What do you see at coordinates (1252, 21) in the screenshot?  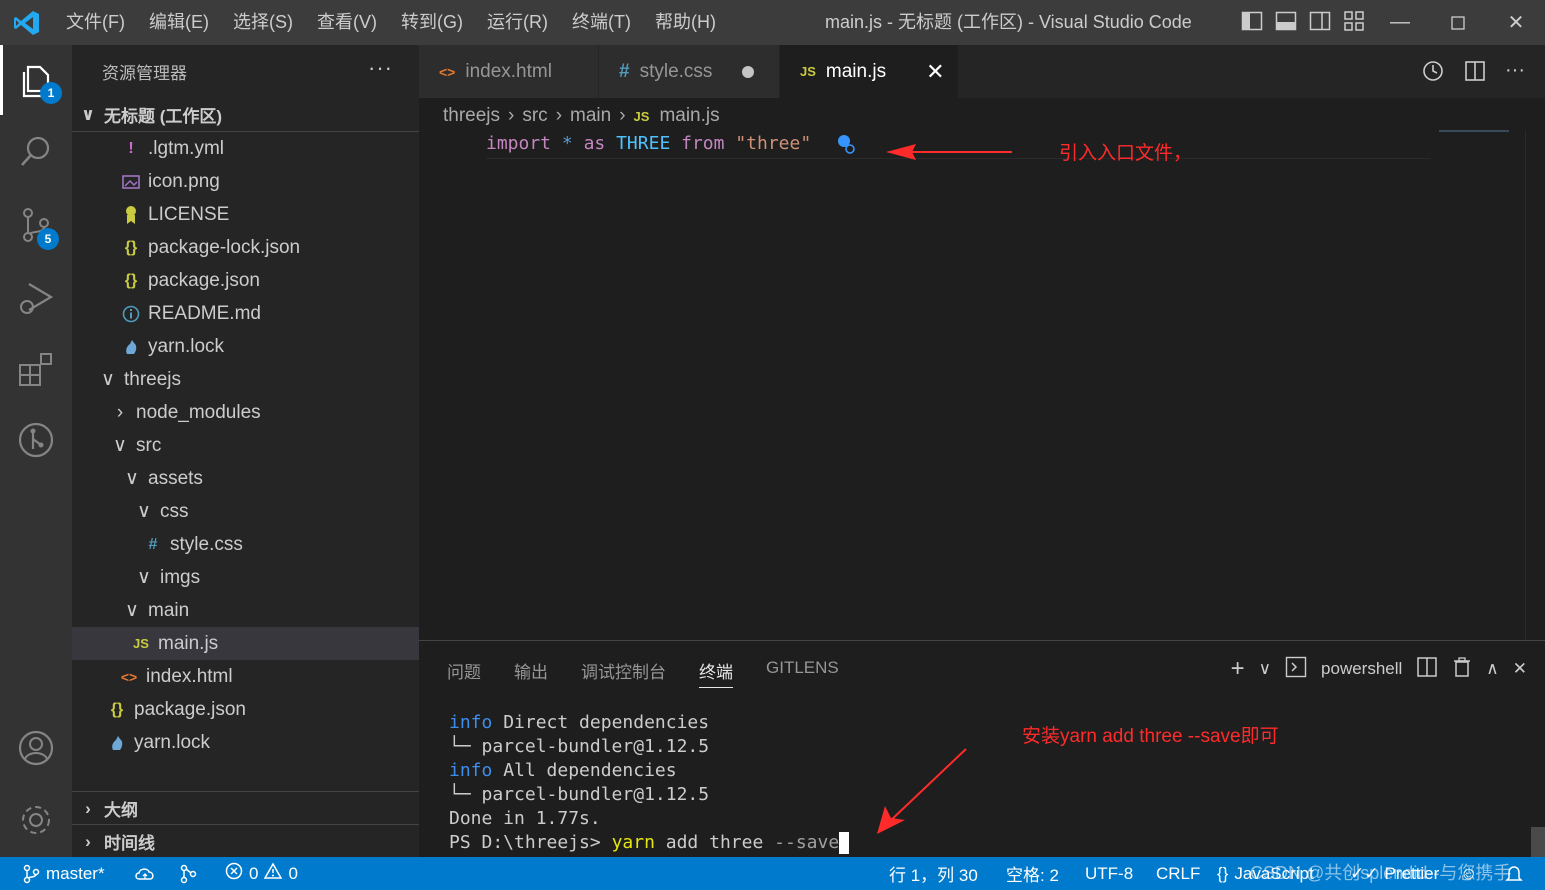 I see `toggle-sidebar-icon` at bounding box center [1252, 21].